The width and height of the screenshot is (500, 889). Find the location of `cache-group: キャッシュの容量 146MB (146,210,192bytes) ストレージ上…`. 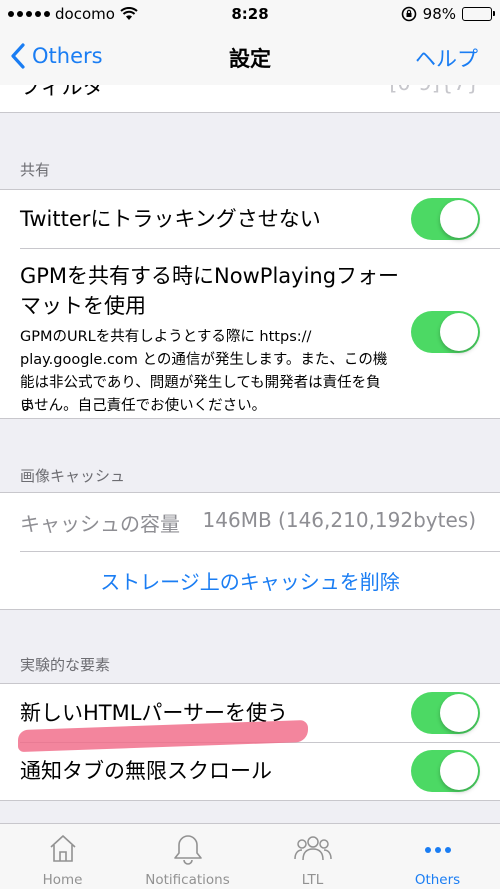

cache-group: キャッシュの容量 146MB (146,210,192bytes) ストレージ上… is located at coordinates (250, 551).